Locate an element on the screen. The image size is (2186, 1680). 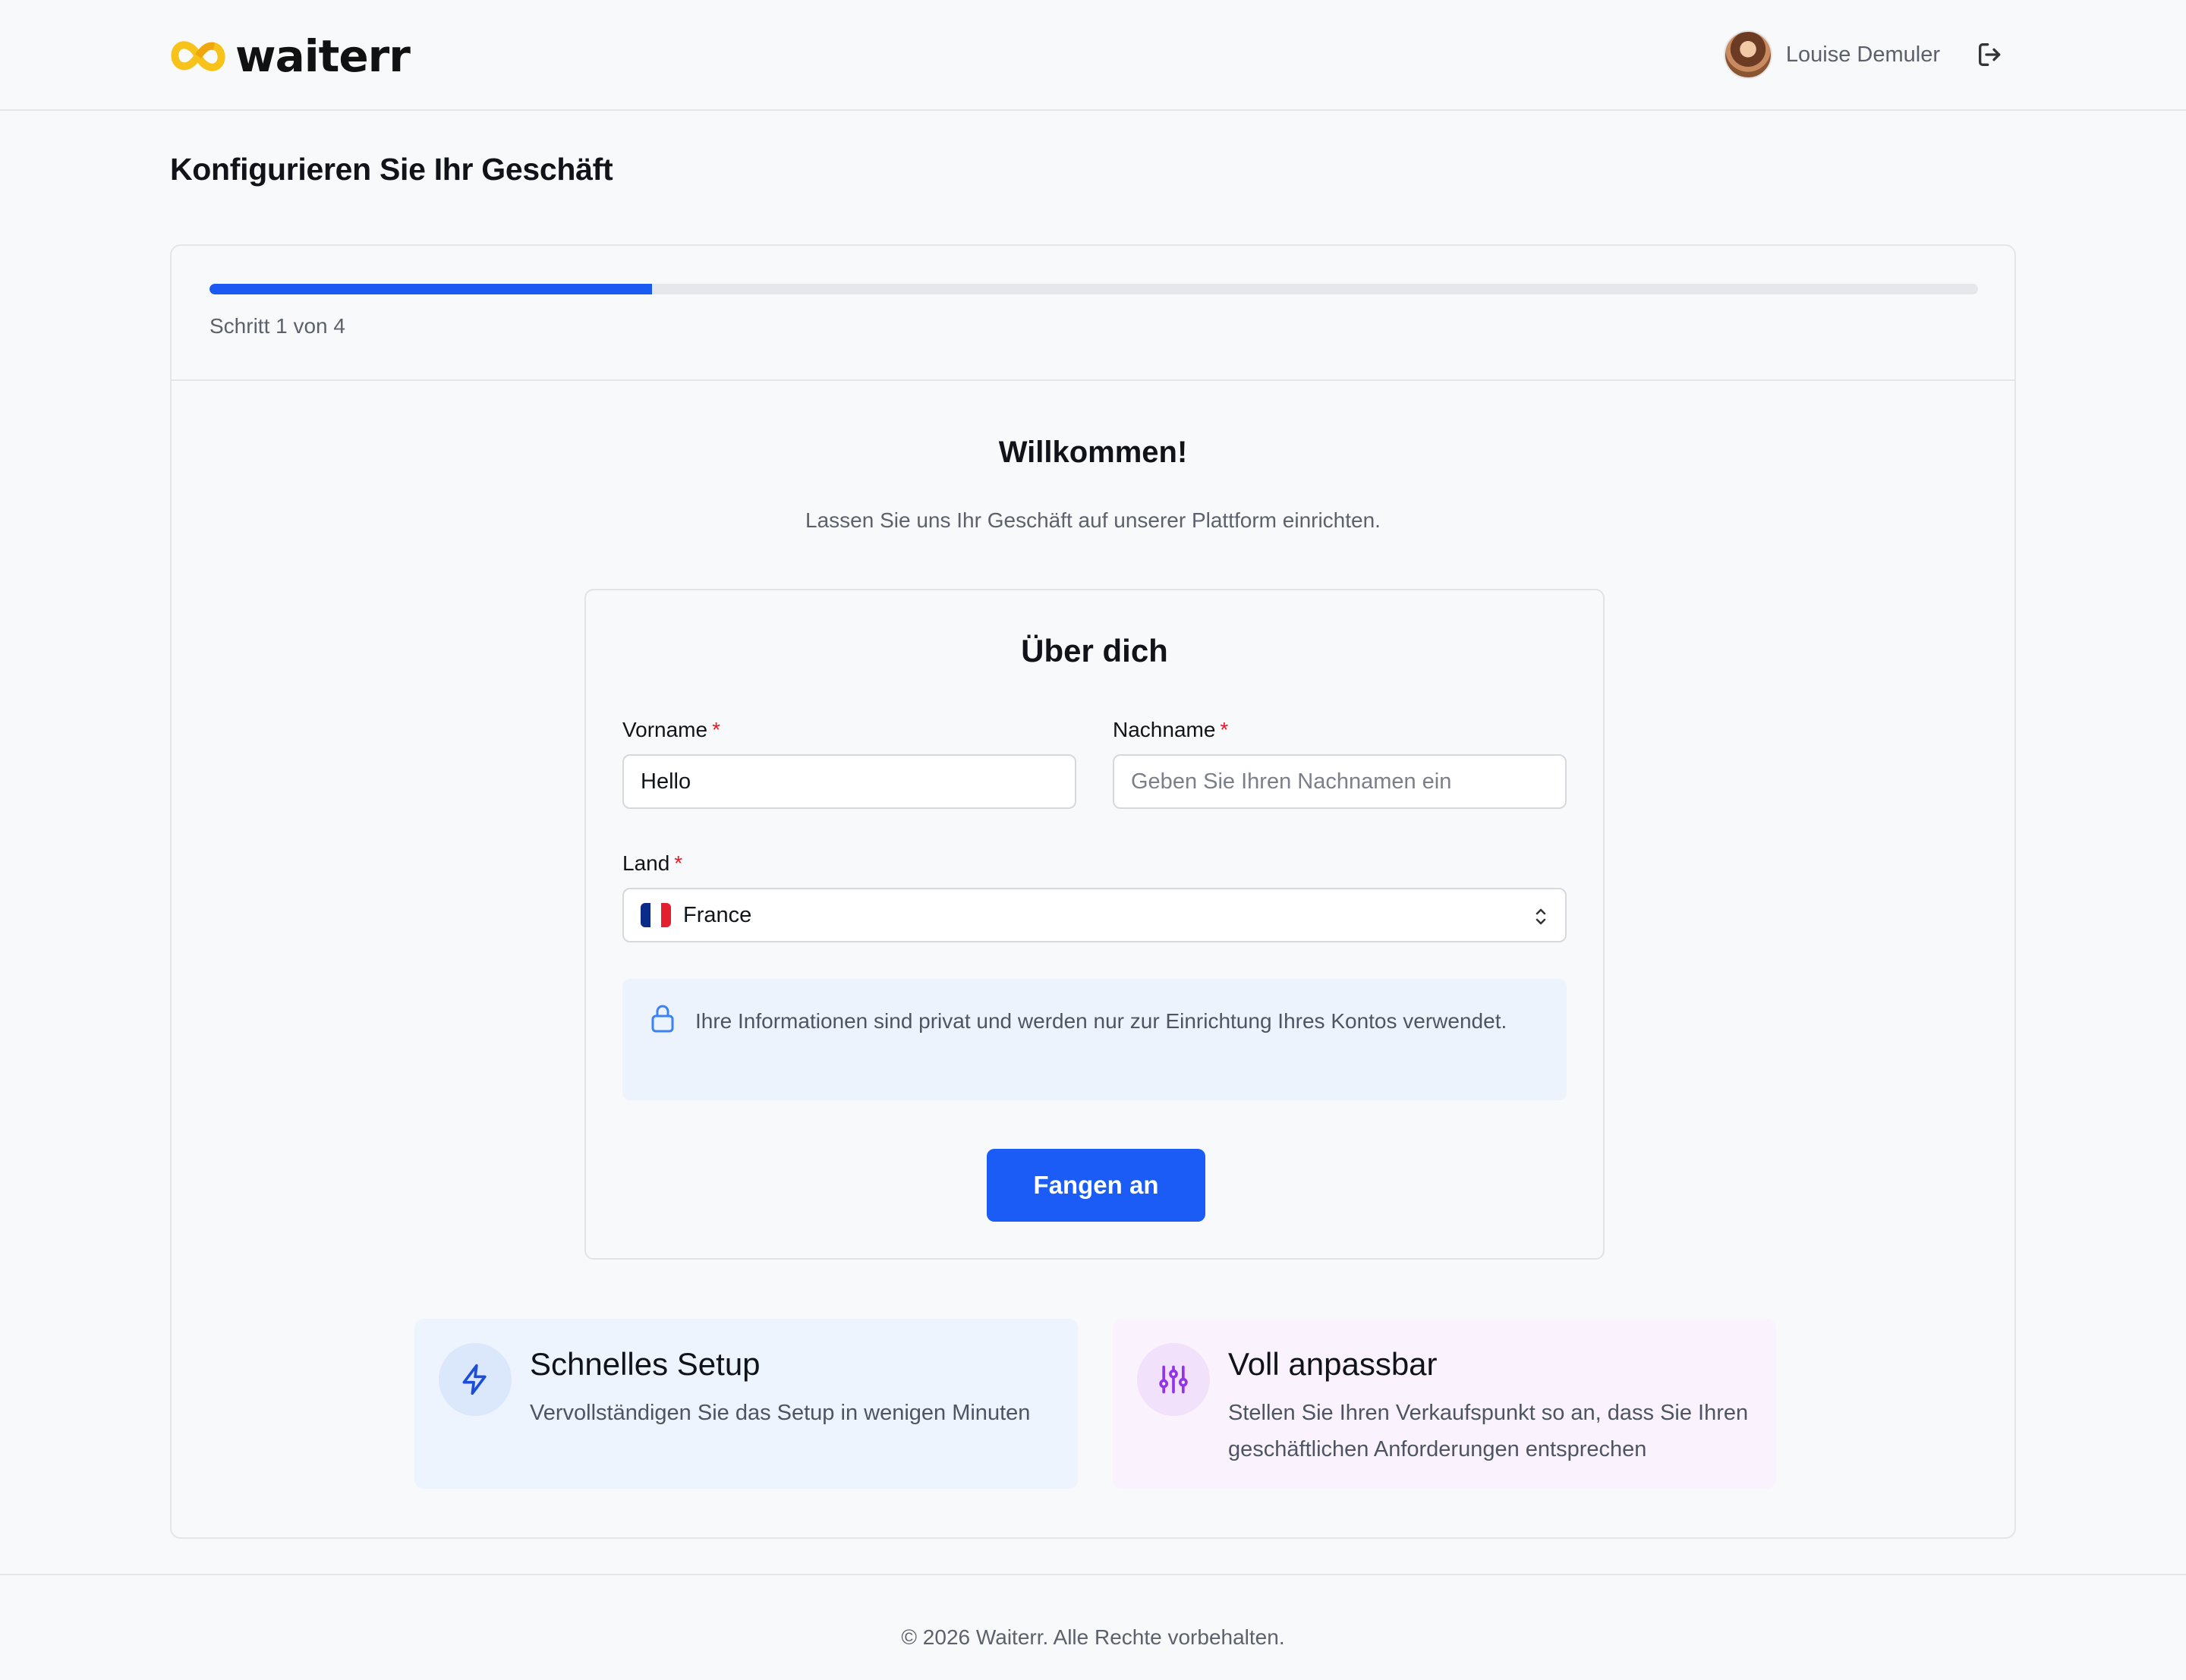
last-name-label-text: Nachname is located at coordinates (1164, 729).